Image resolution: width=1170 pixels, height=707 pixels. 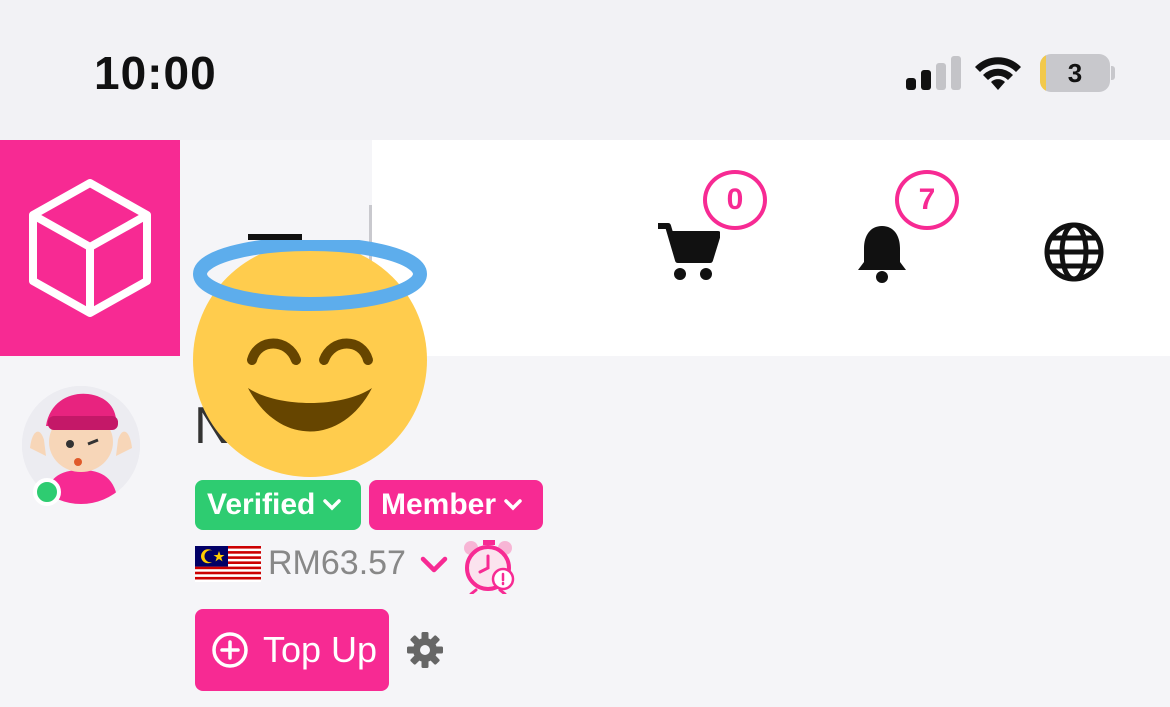 What do you see at coordinates (261, 504) in the screenshot?
I see `verified-label: Verified` at bounding box center [261, 504].